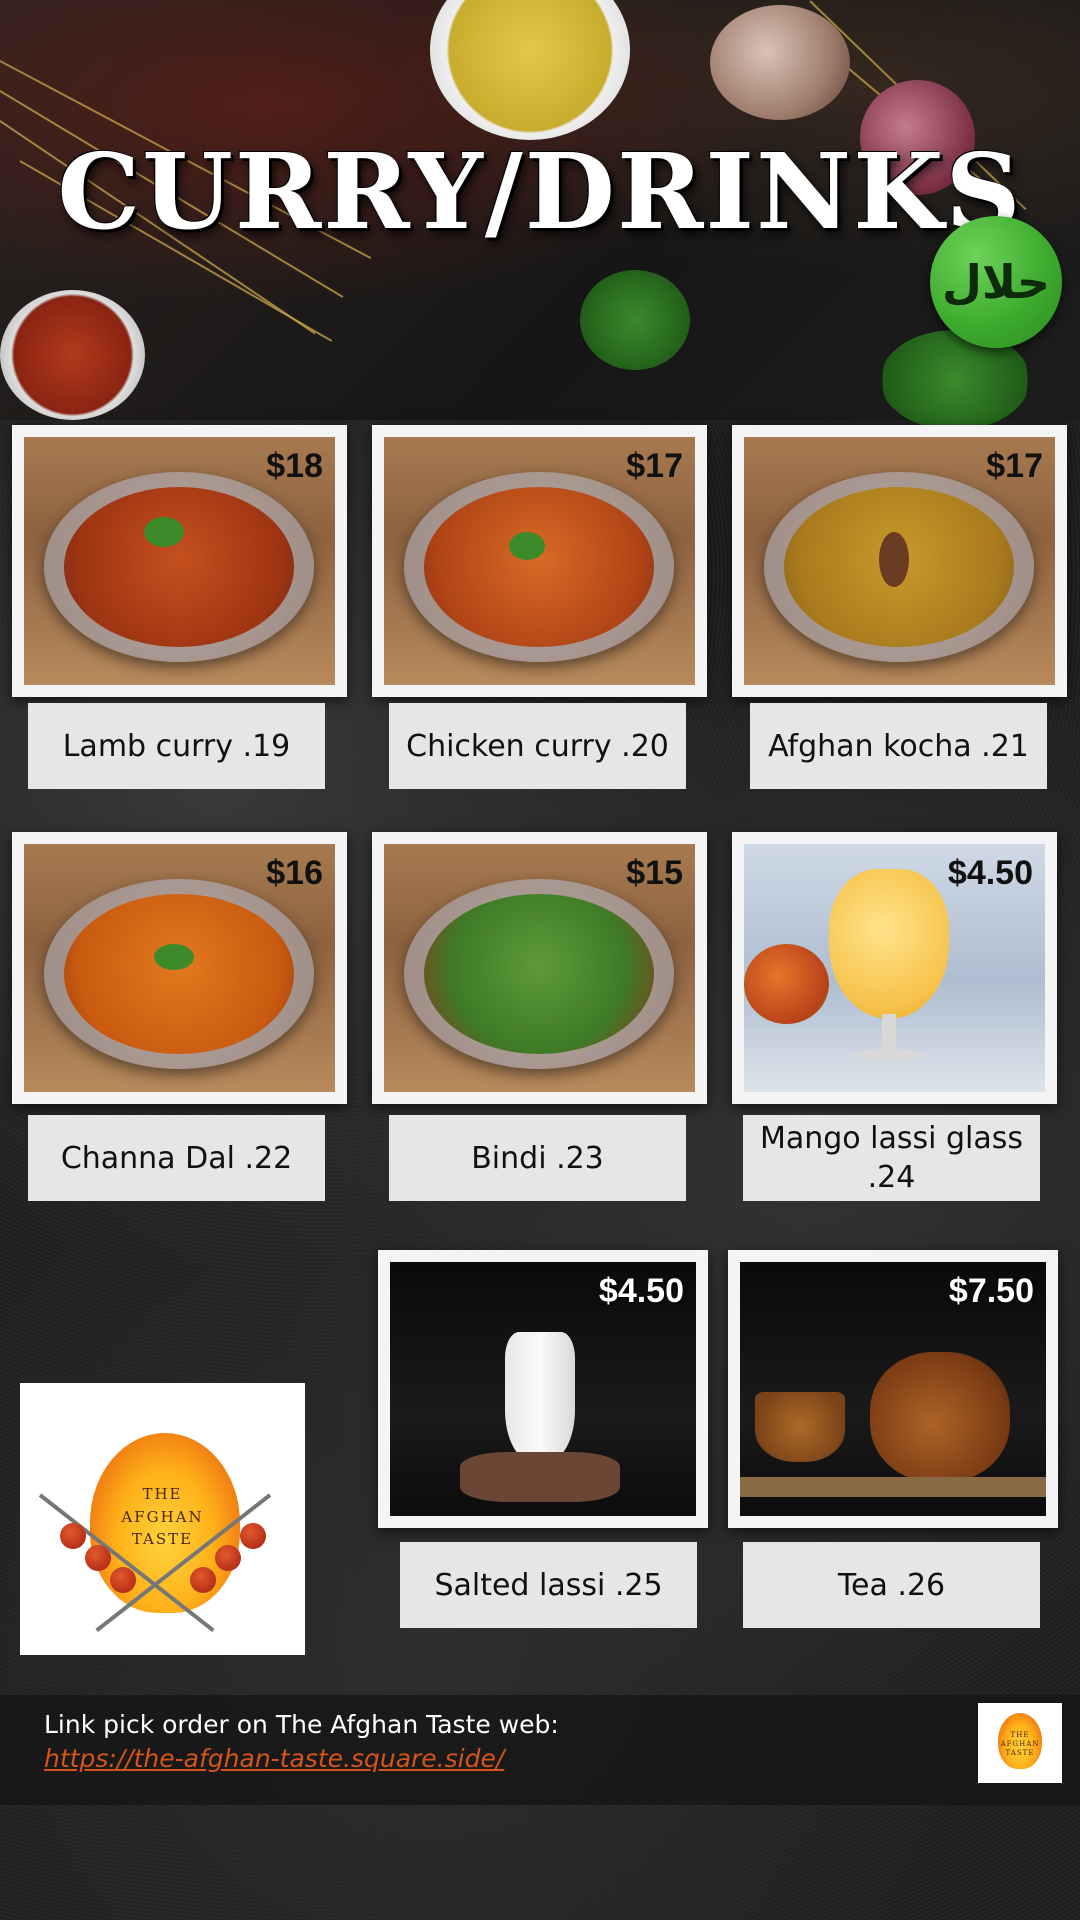 The width and height of the screenshot is (1080, 1920). Describe the element at coordinates (176, 1158) in the screenshot. I see `menu-item-label: Channa Dal .22` at that location.